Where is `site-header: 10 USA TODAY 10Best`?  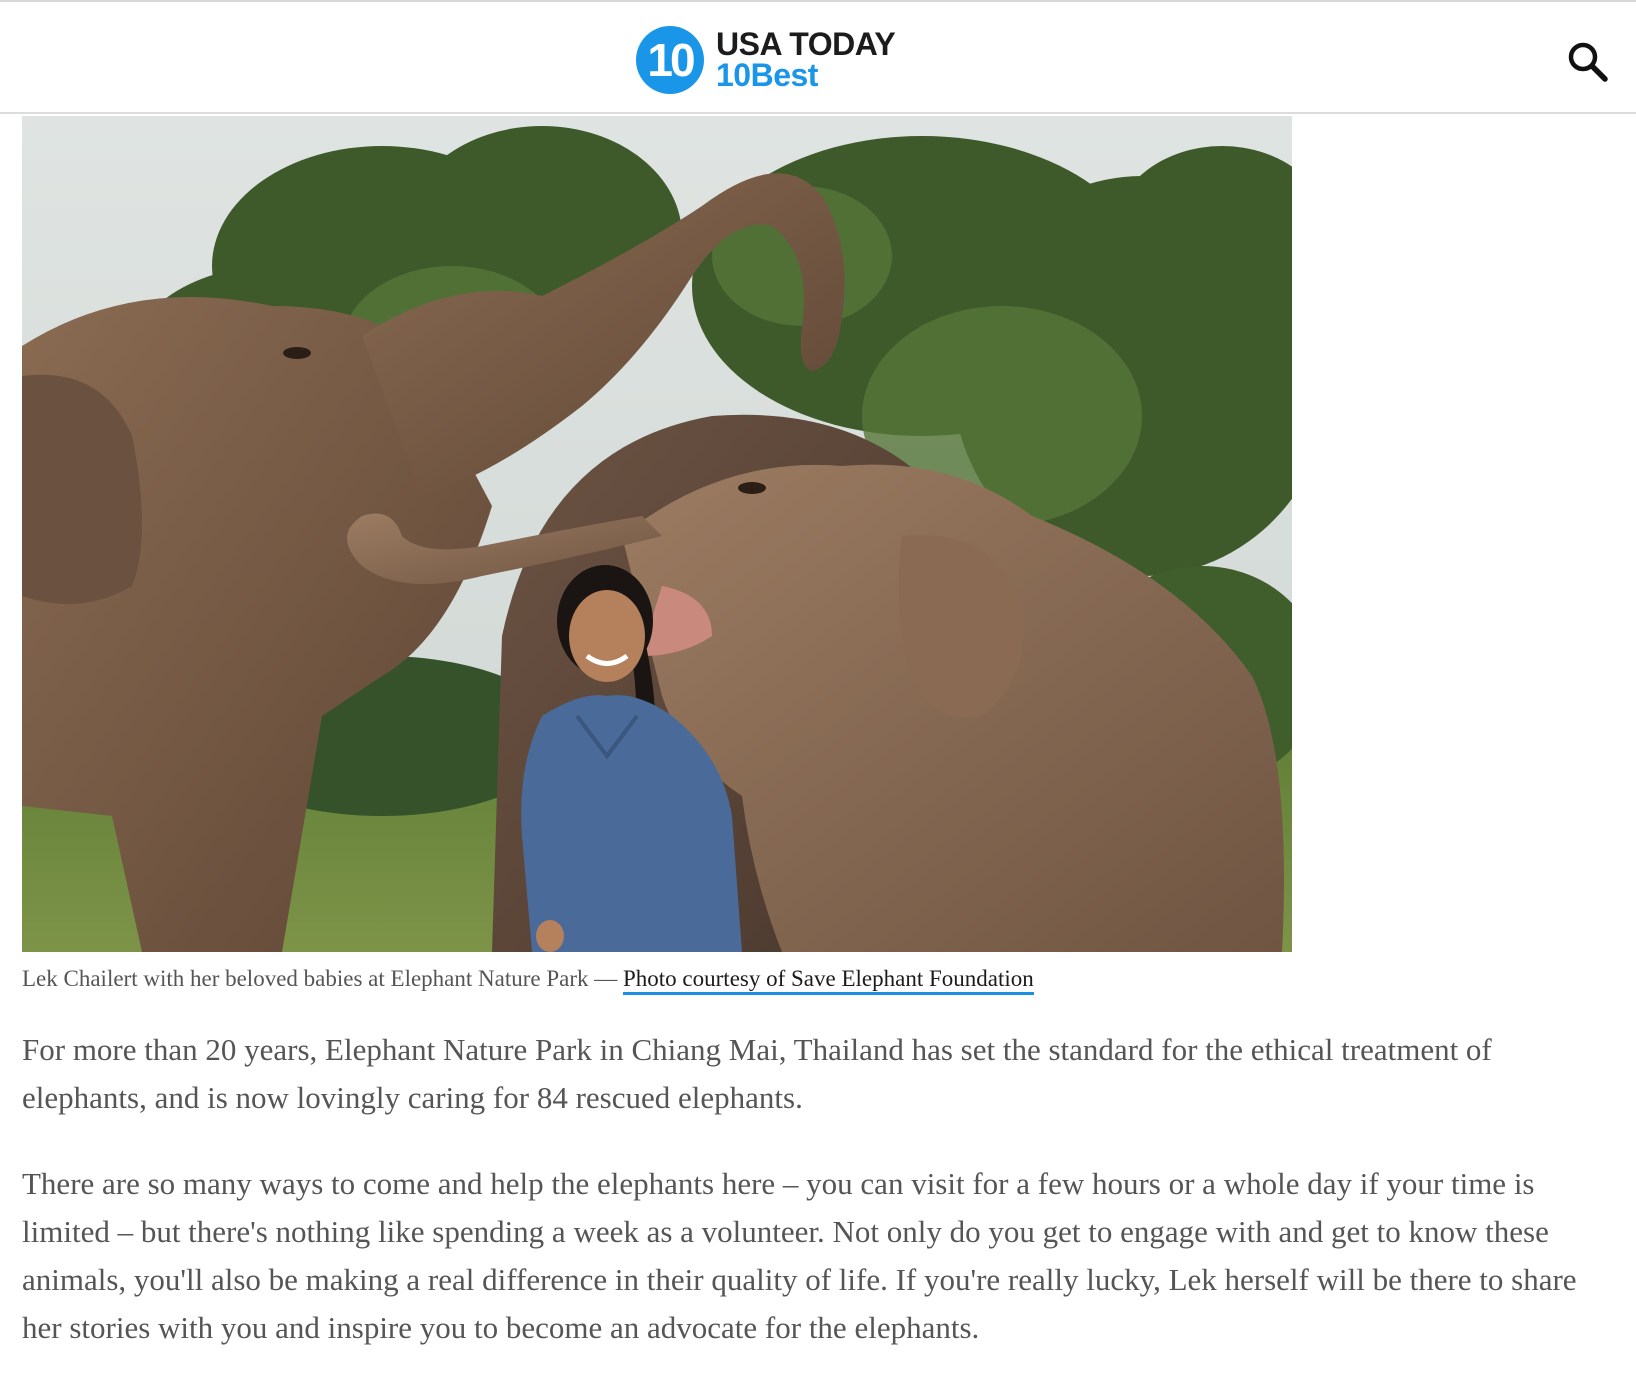 site-header: 10 USA TODAY 10Best is located at coordinates (818, 58).